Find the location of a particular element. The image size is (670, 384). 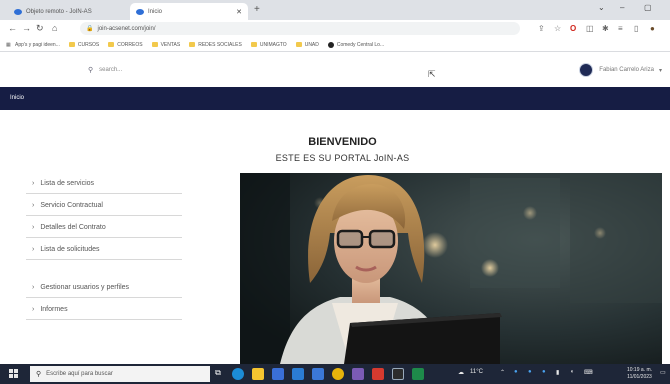

tab-search-icon: ⌄ is located at coordinates (601, 7).